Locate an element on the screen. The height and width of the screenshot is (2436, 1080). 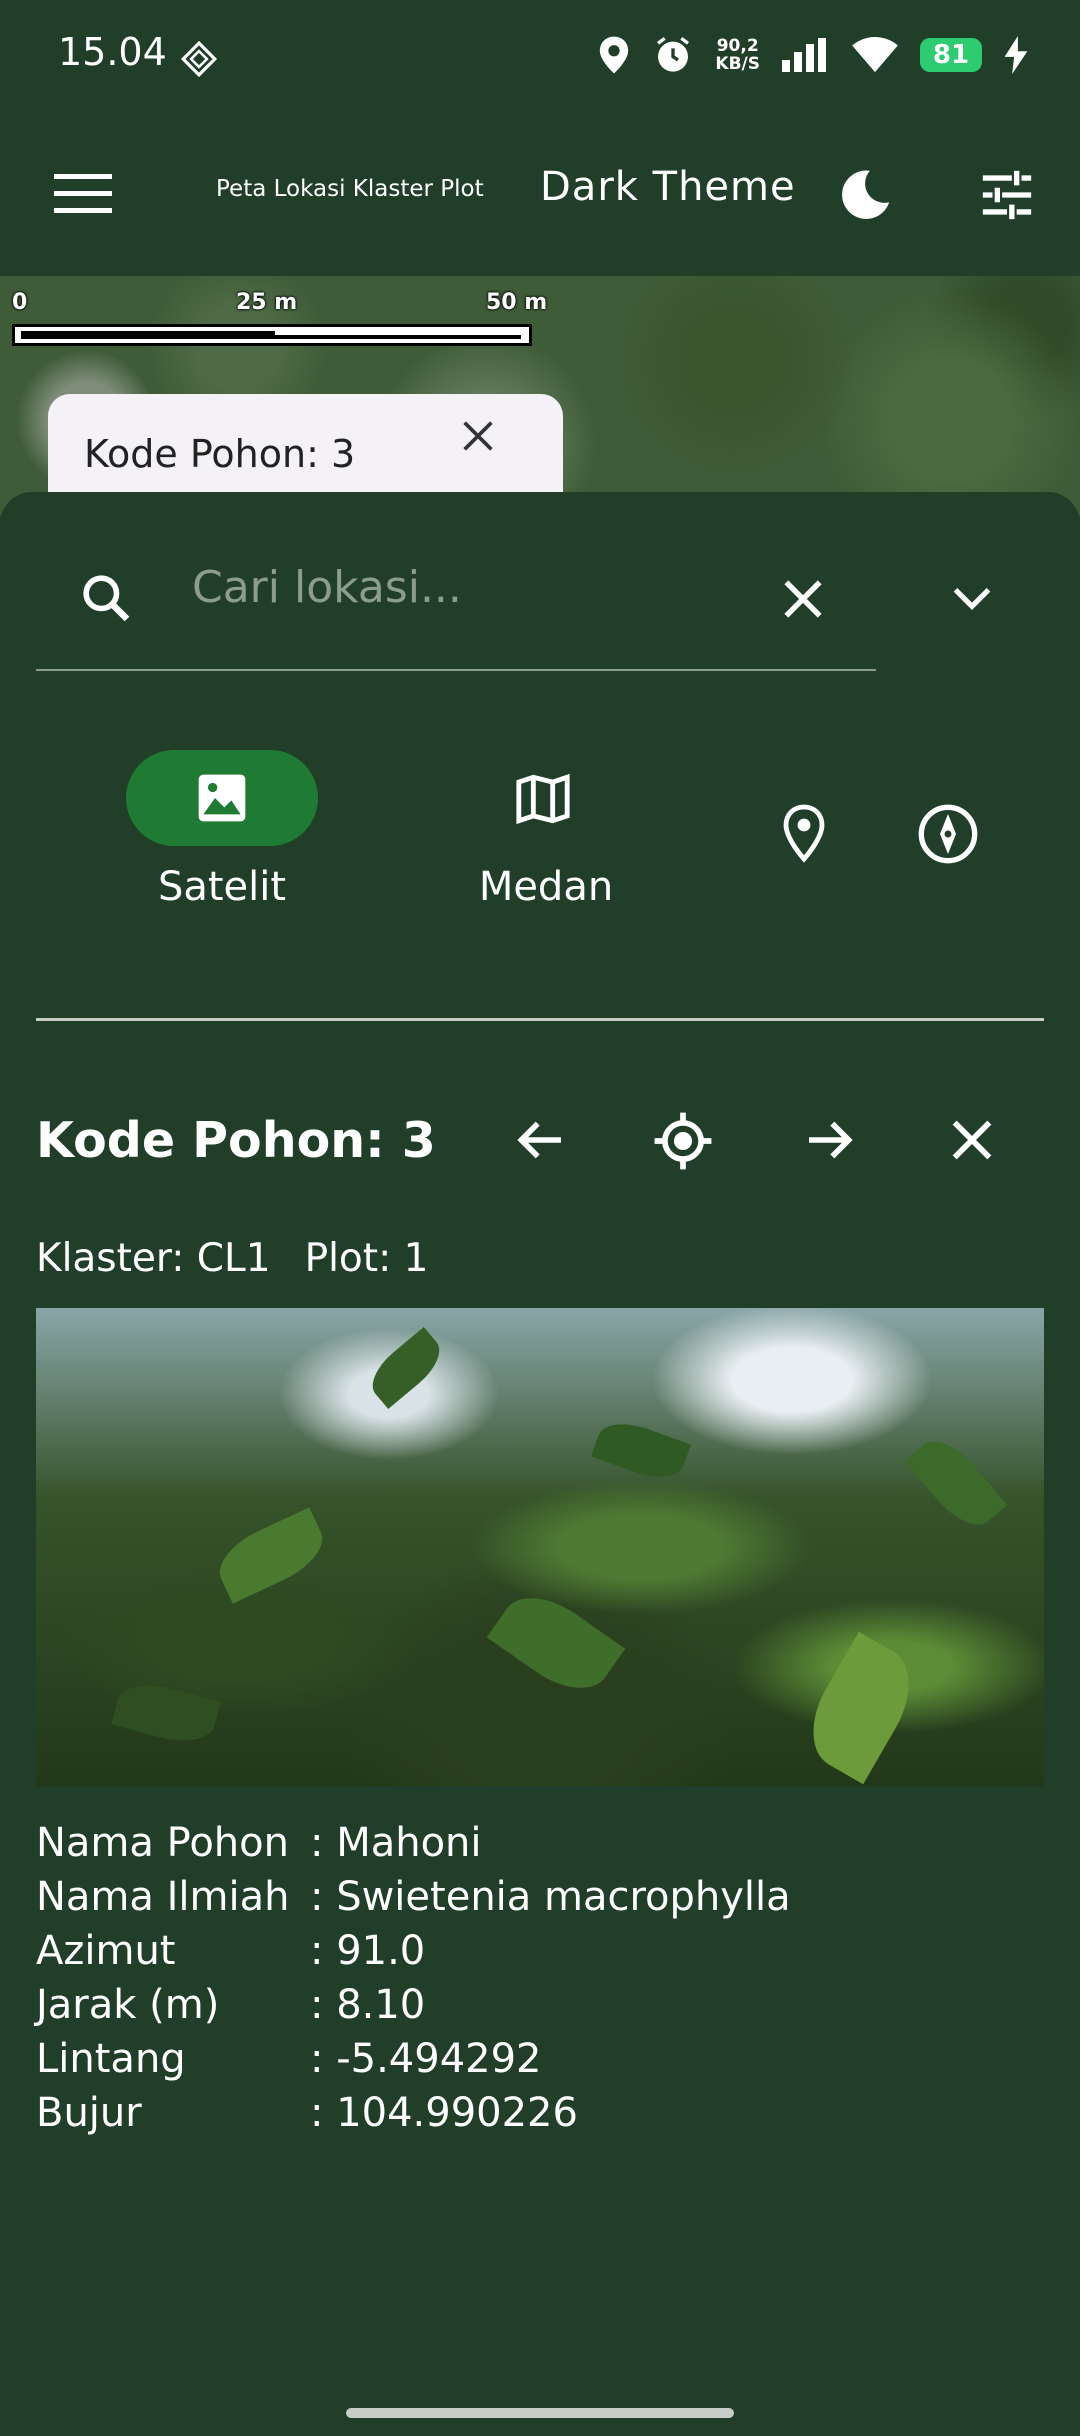
satelit-label: Satelit is located at coordinates (222, 887).